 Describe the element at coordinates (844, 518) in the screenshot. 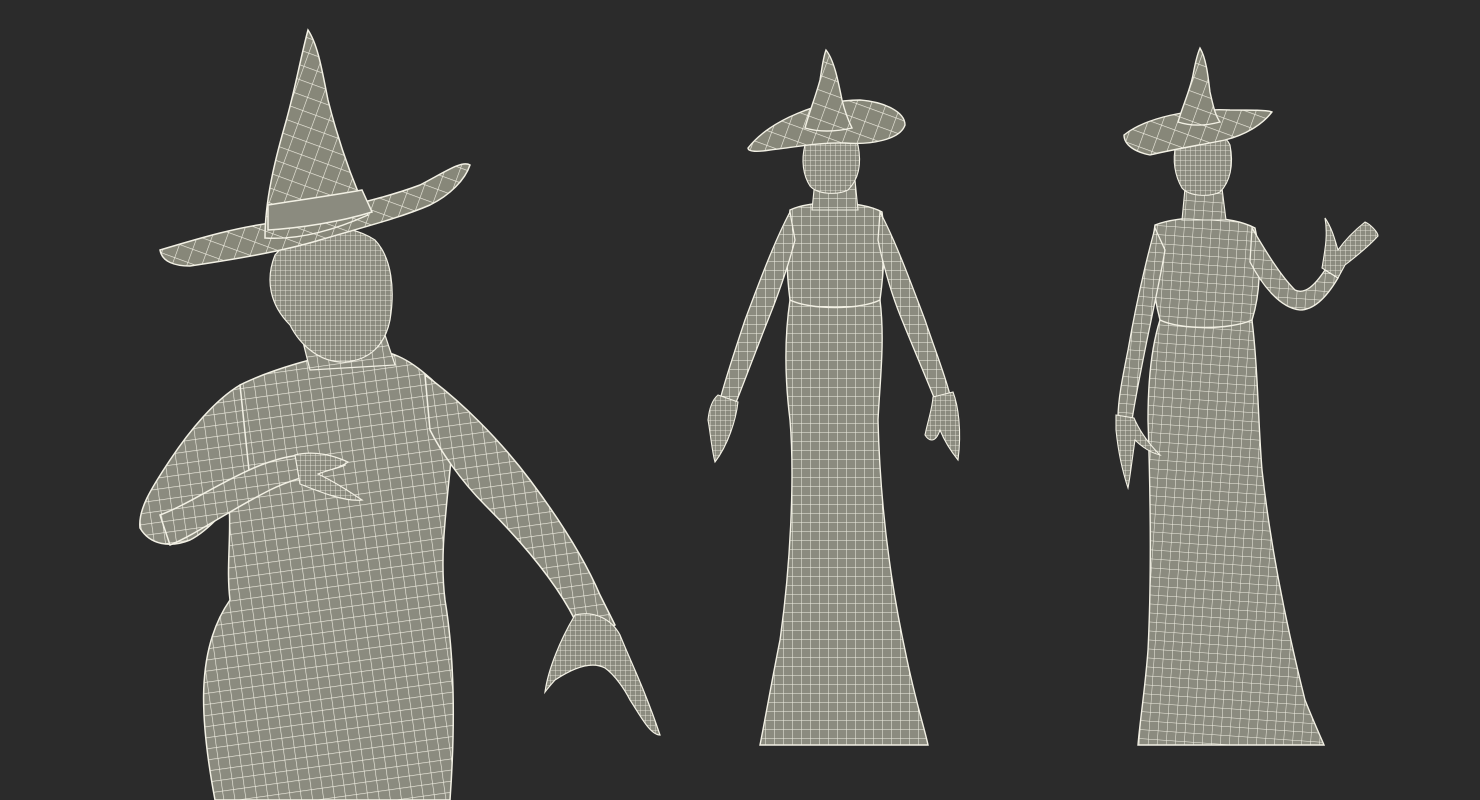

I see `figure2-dress` at that location.